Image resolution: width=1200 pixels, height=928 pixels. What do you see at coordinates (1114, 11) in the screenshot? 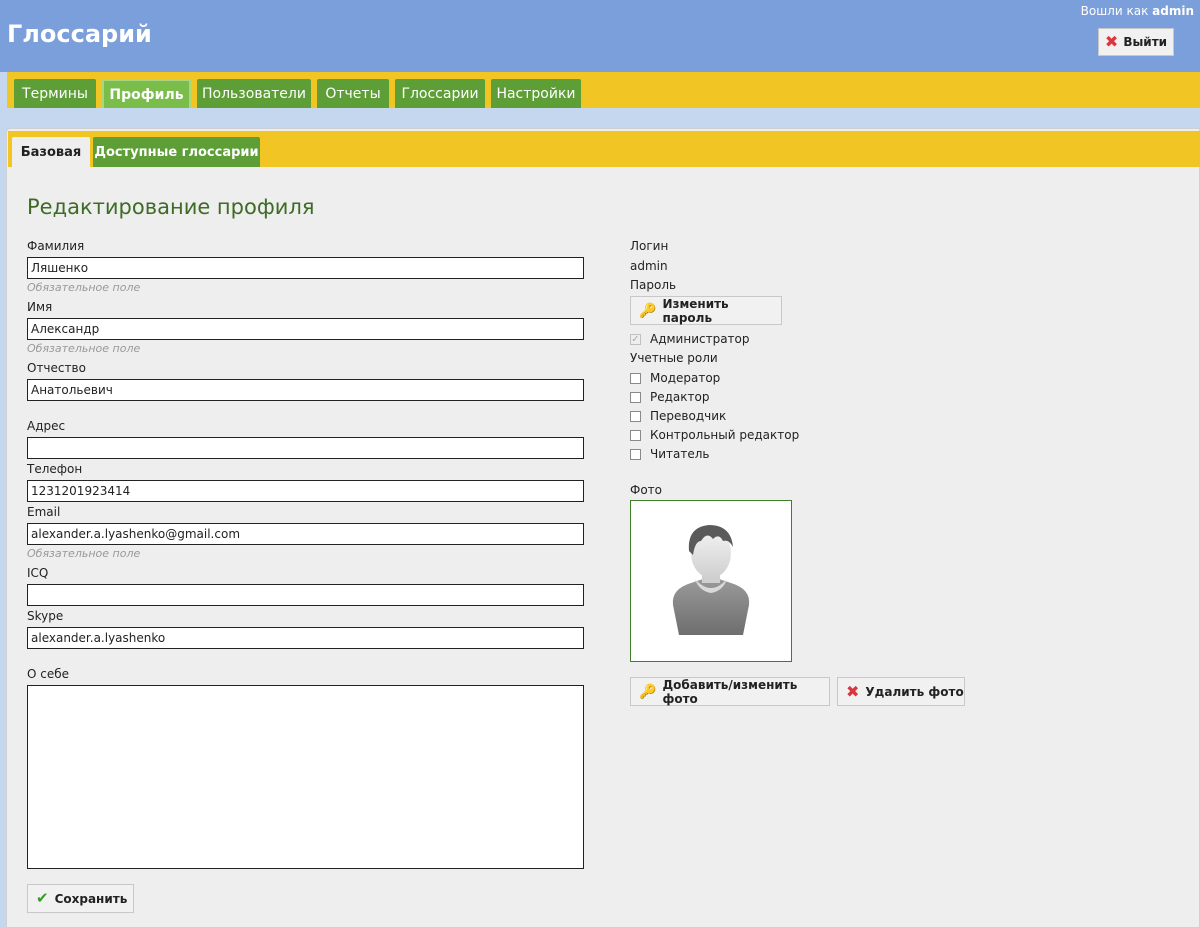
I see `logged-in-prefix: Вошли как` at bounding box center [1114, 11].